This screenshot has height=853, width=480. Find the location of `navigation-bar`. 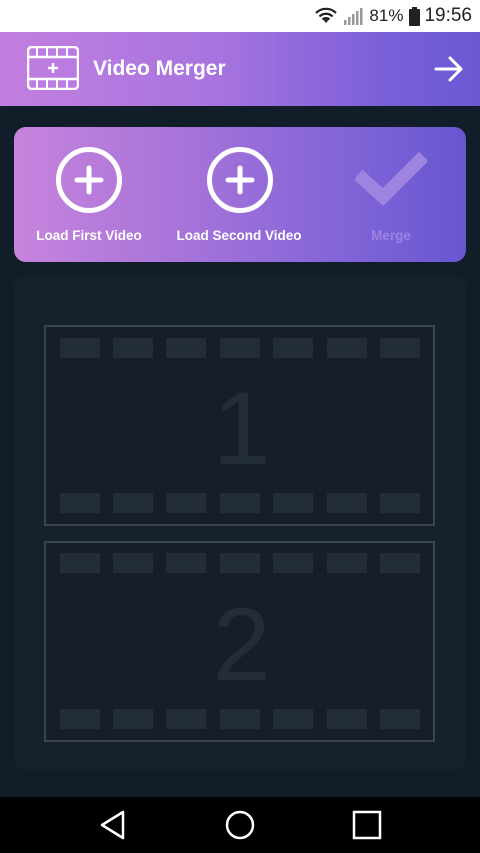

navigation-bar is located at coordinates (240, 825).